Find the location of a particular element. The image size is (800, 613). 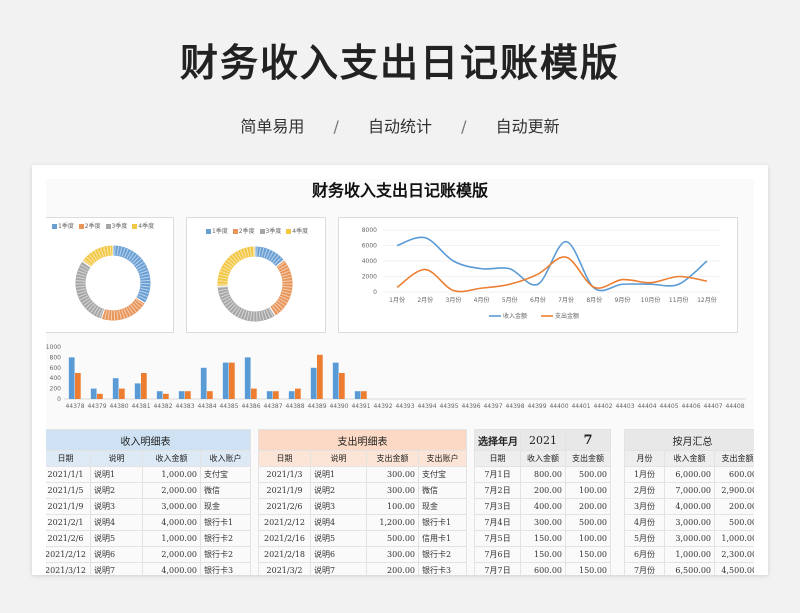

table-cell: 2021/3/12 is located at coordinates (68, 568).